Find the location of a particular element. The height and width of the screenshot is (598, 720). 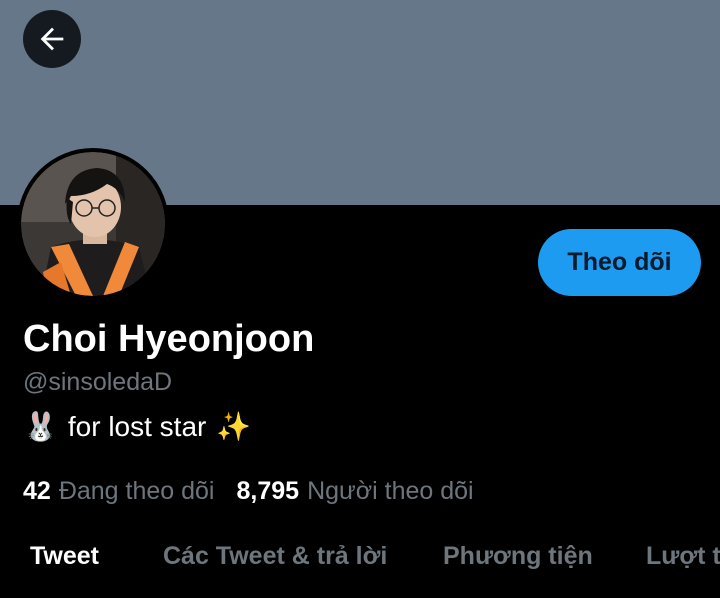

avatar is located at coordinates (93, 224).